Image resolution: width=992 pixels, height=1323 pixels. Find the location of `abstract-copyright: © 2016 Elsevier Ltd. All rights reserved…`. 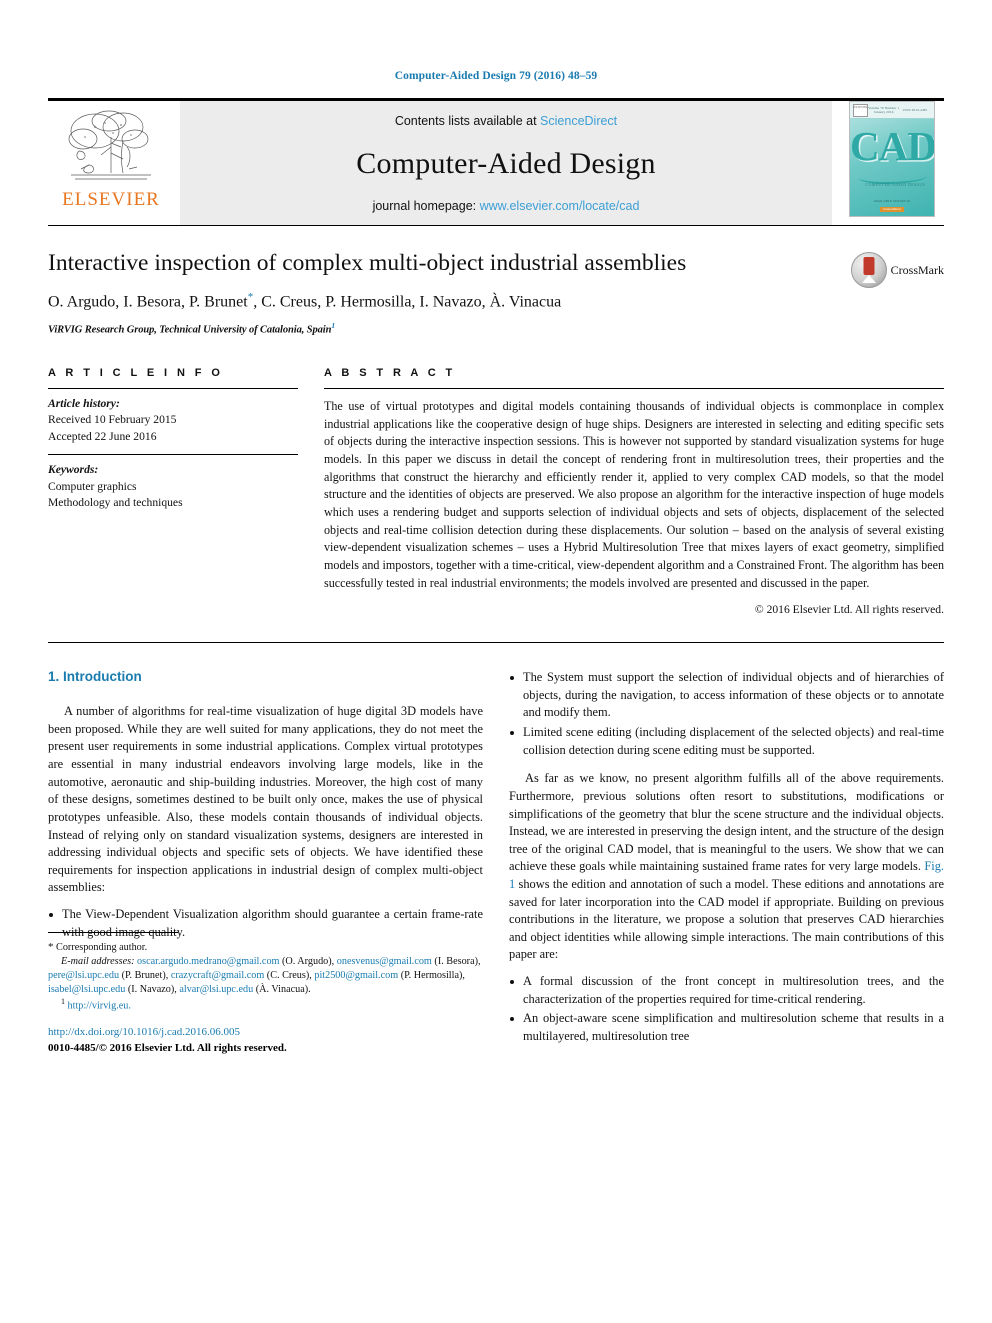

abstract-copyright: © 2016 Elsevier Ltd. All rights reserved… is located at coordinates (849, 610).